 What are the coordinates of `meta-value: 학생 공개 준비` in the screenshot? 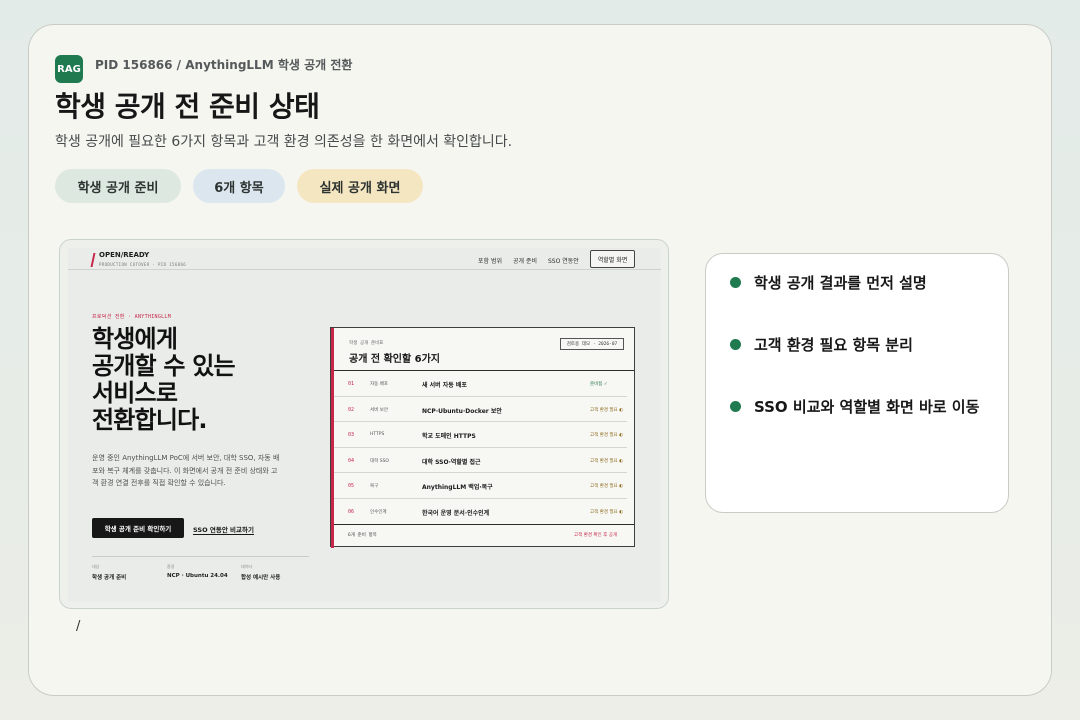 It's located at (109, 578).